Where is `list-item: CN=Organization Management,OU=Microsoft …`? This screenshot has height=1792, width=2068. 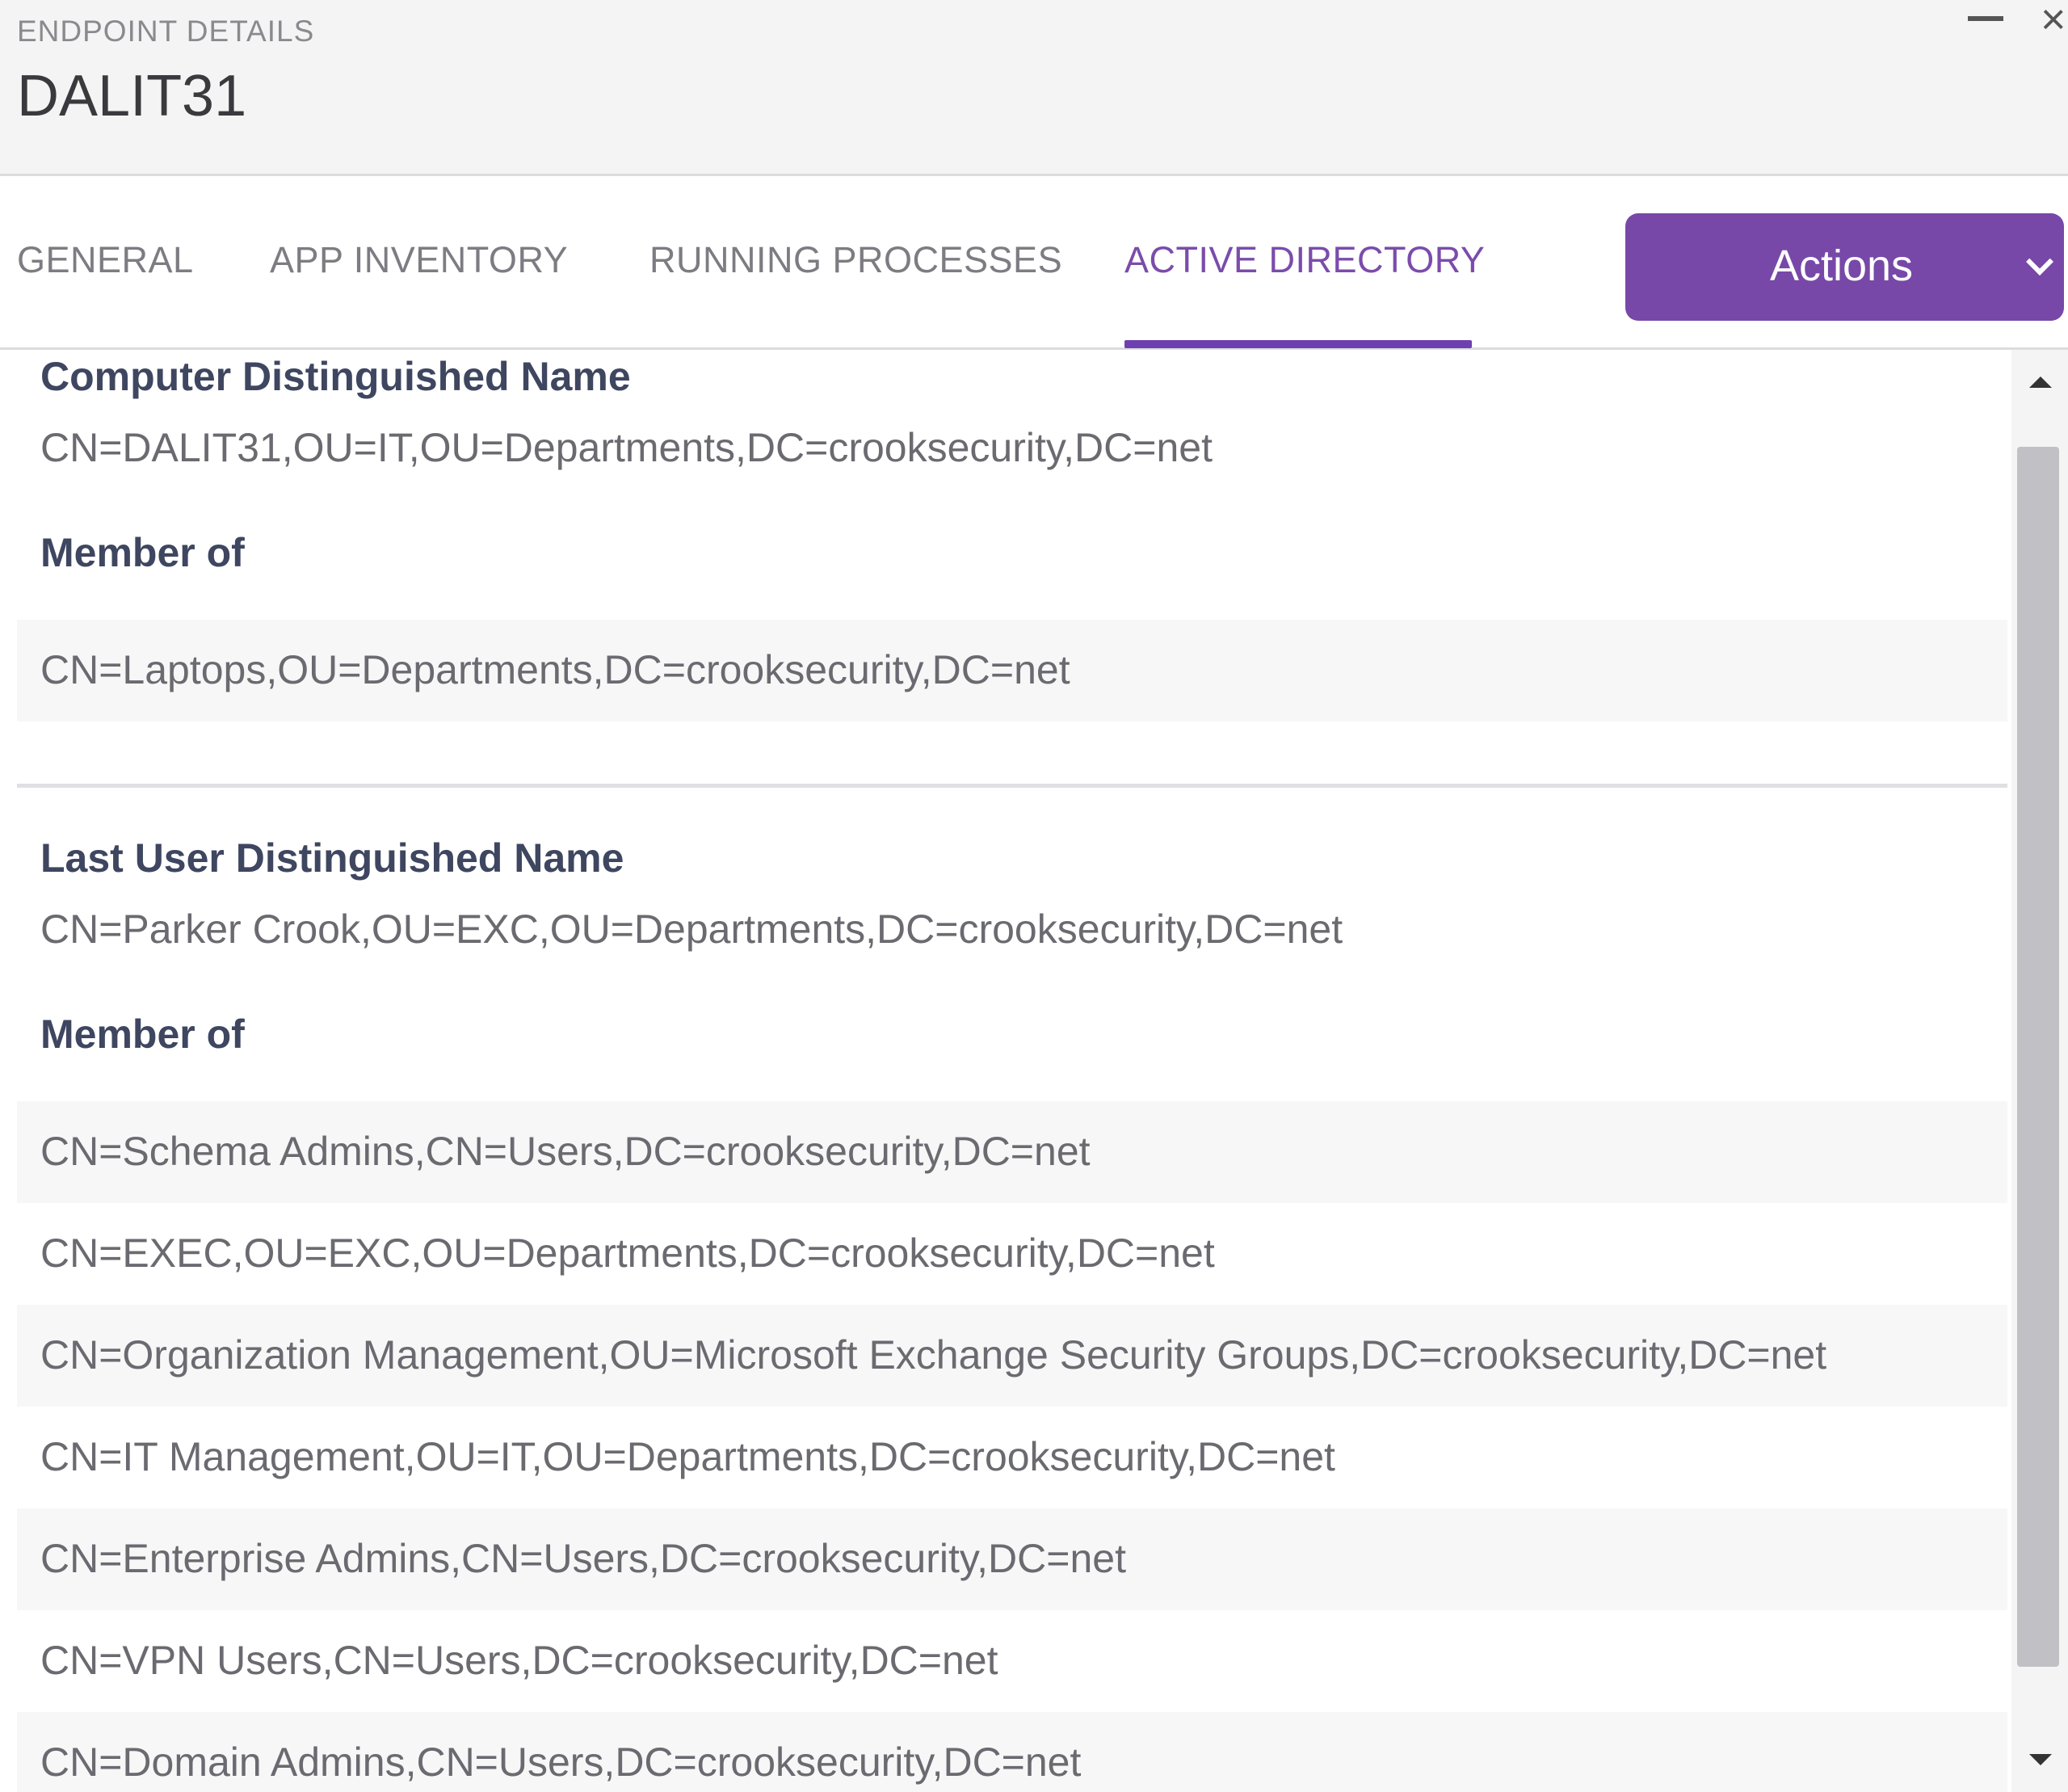 list-item: CN=Organization Management,OU=Microsoft … is located at coordinates (1012, 1356).